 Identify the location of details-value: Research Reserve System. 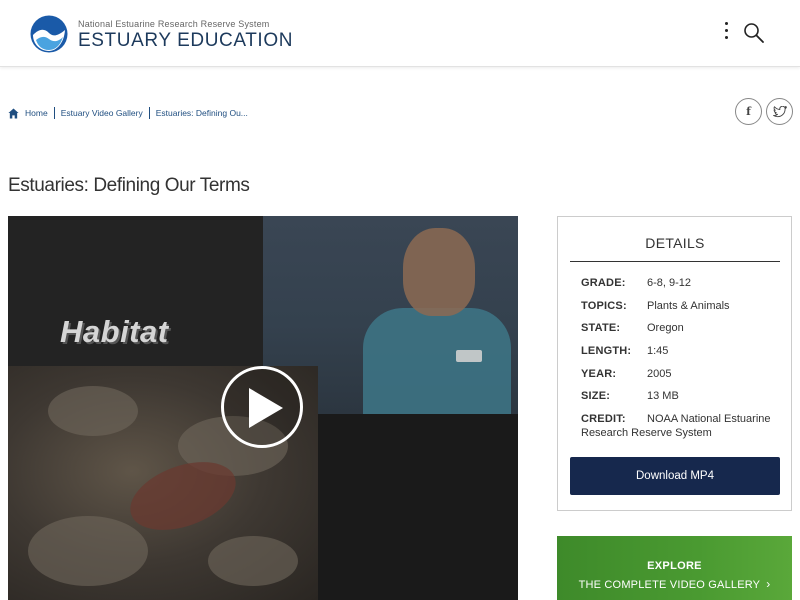
(646, 433).